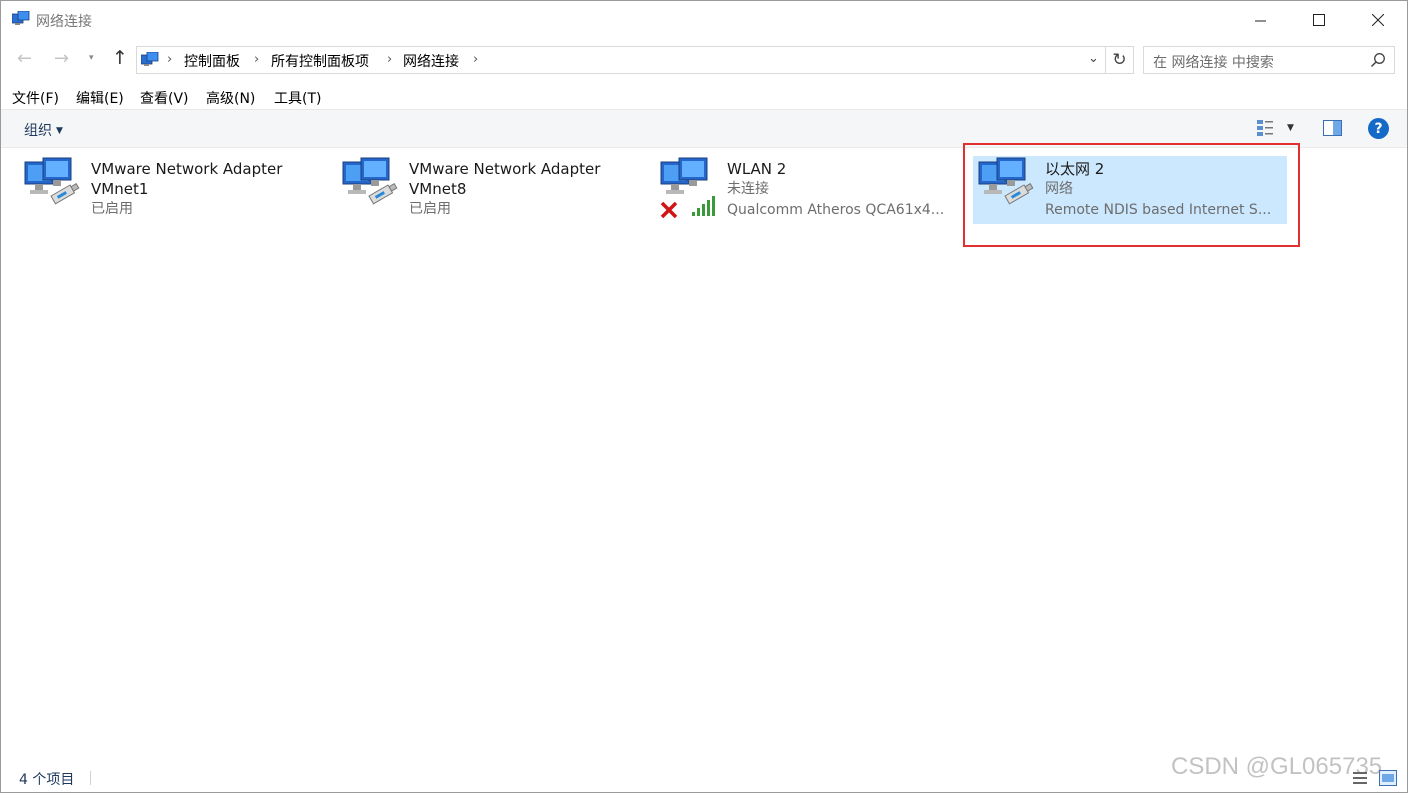 The width and height of the screenshot is (1408, 793). What do you see at coordinates (38, 131) in the screenshot?
I see `organize-label: 组织` at bounding box center [38, 131].